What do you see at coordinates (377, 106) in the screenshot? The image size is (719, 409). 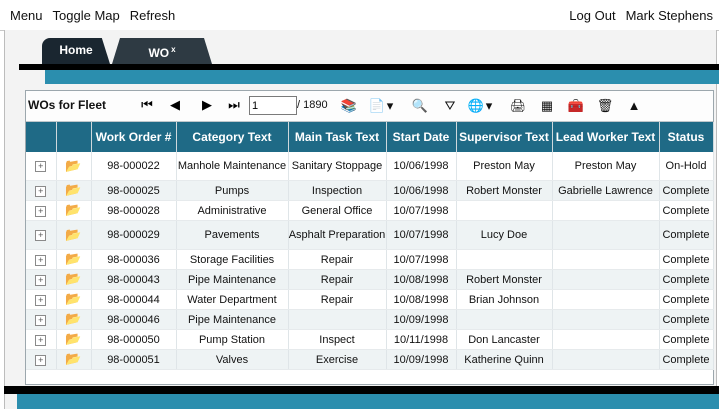 I see `report-icon: 📄` at bounding box center [377, 106].